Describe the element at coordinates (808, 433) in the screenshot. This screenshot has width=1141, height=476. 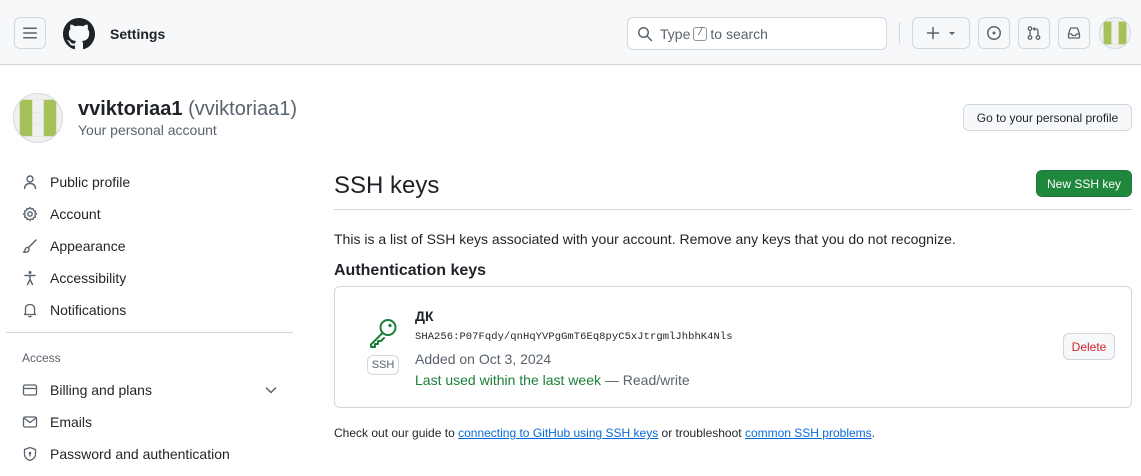
I see `common-ssh-problems-link: common SSH problems` at that location.